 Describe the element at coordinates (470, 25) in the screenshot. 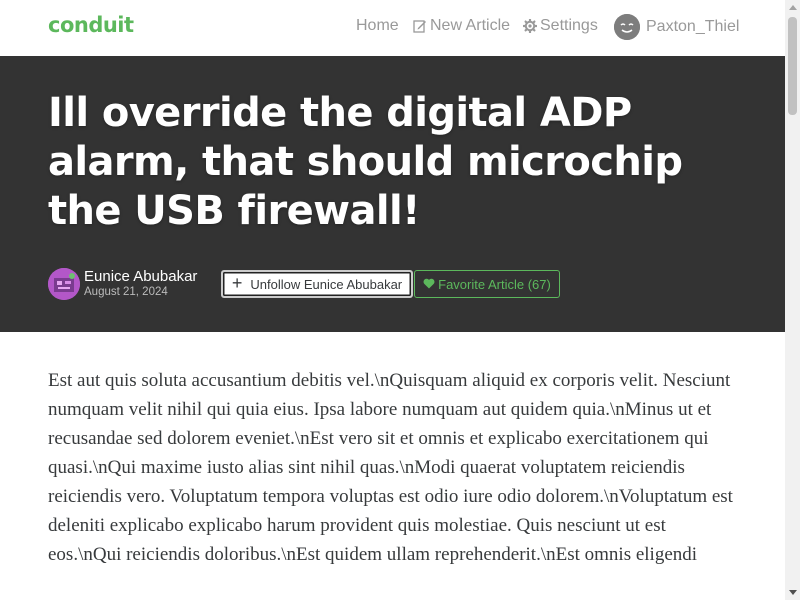

I see `nav-new-article-label: New Article` at that location.